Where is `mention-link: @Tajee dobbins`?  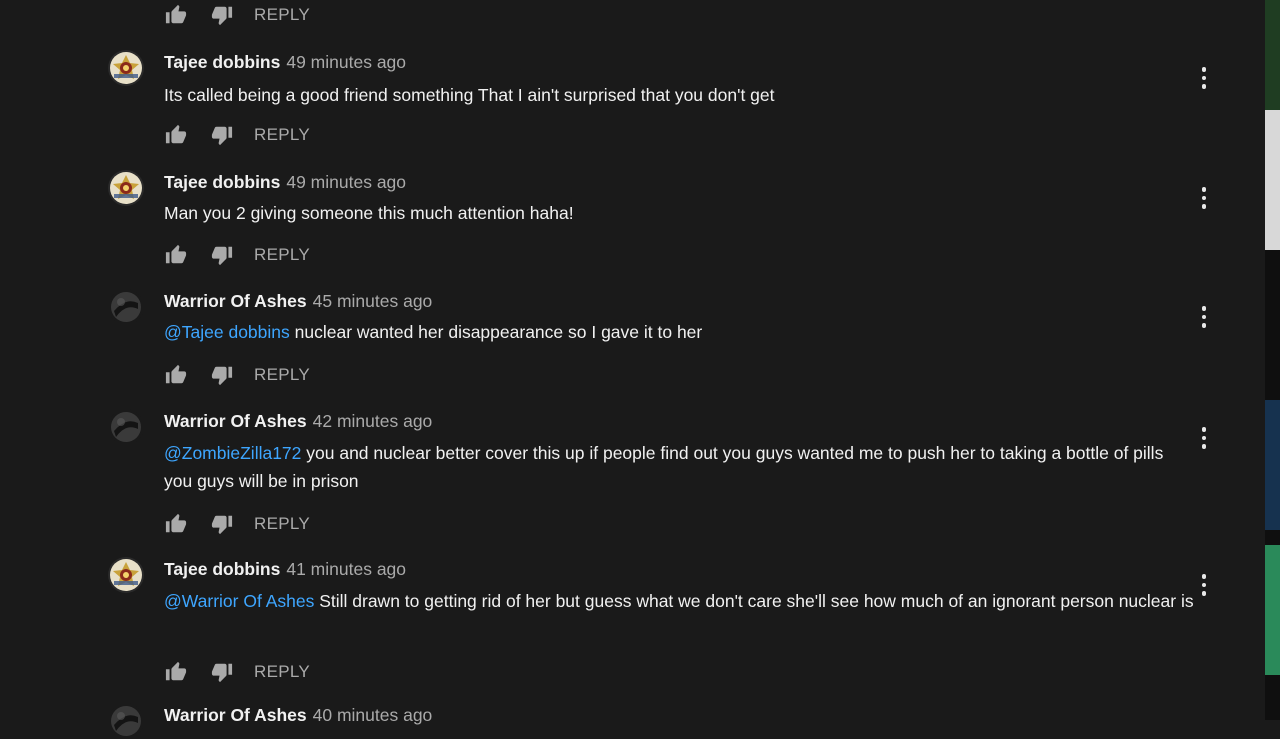 mention-link: @Tajee dobbins is located at coordinates (227, 332).